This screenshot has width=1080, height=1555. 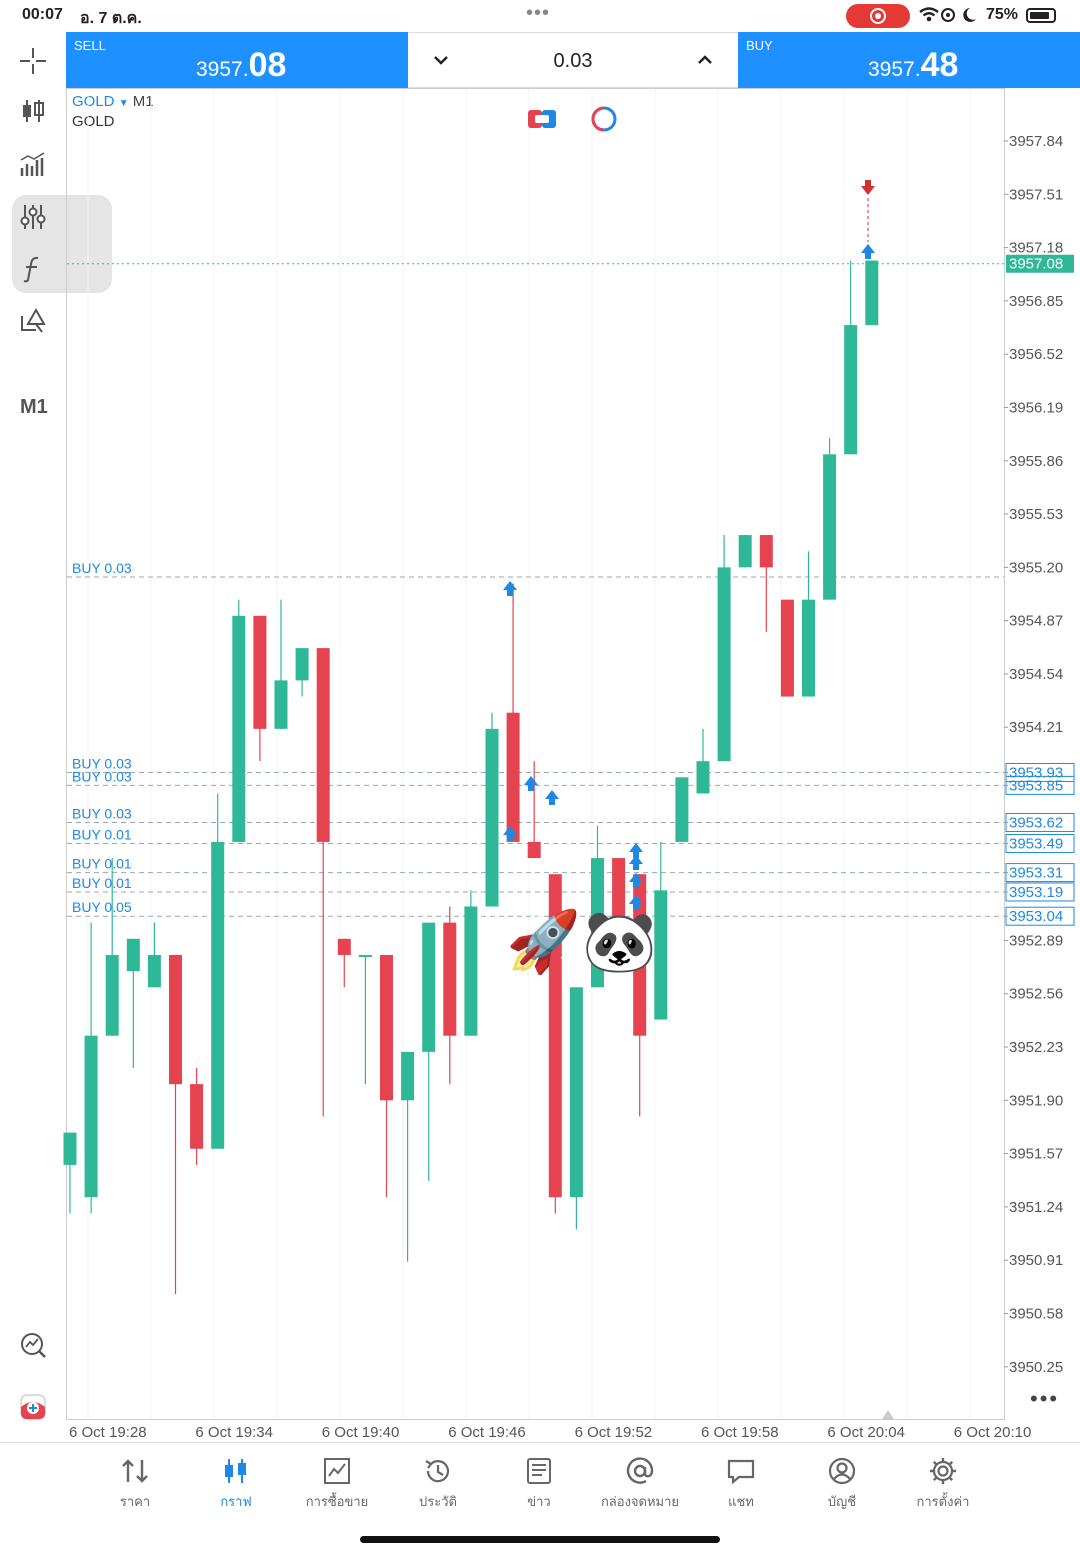 What do you see at coordinates (1036, 1367) in the screenshot?
I see `price-tick-label: 3950.25` at bounding box center [1036, 1367].